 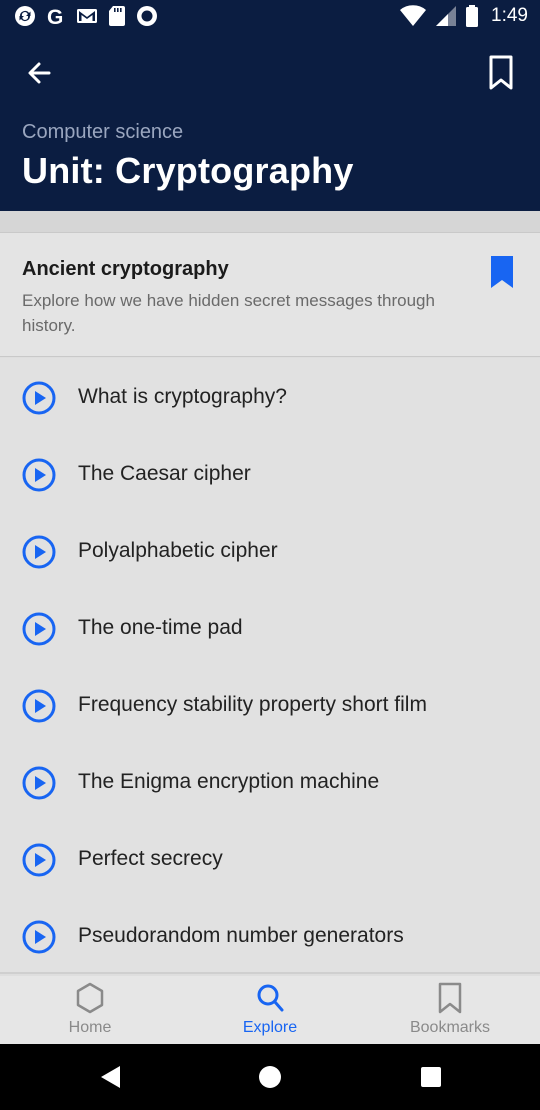 I want to click on list-item-label: Pseudorandom number generators, so click(x=241, y=935).